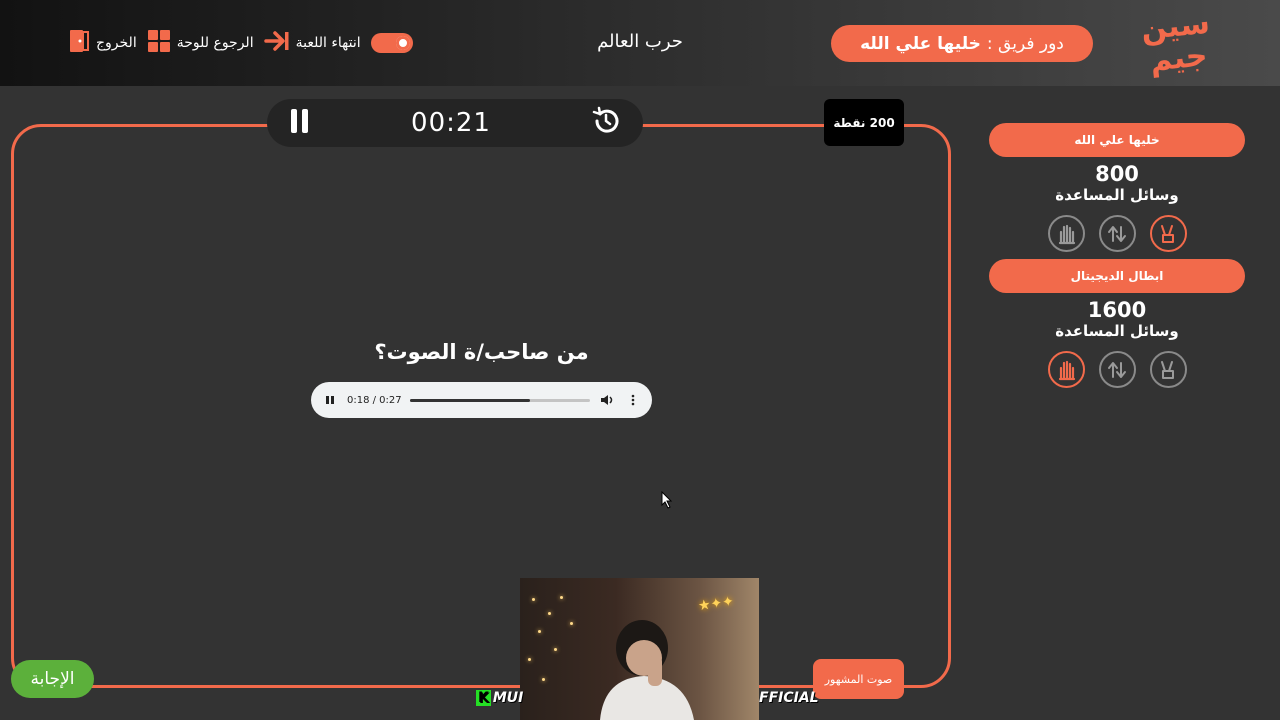 This screenshot has width=1280, height=720. Describe the element at coordinates (647, 670) in the screenshot. I see `streamer-figure` at that location.